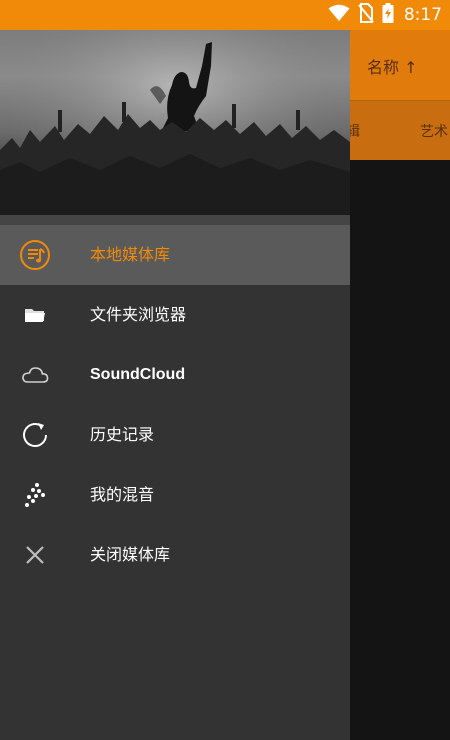 This screenshot has width=450, height=740. What do you see at coordinates (122, 494) in the screenshot?
I see `menu-item-label: 我的混音` at bounding box center [122, 494].